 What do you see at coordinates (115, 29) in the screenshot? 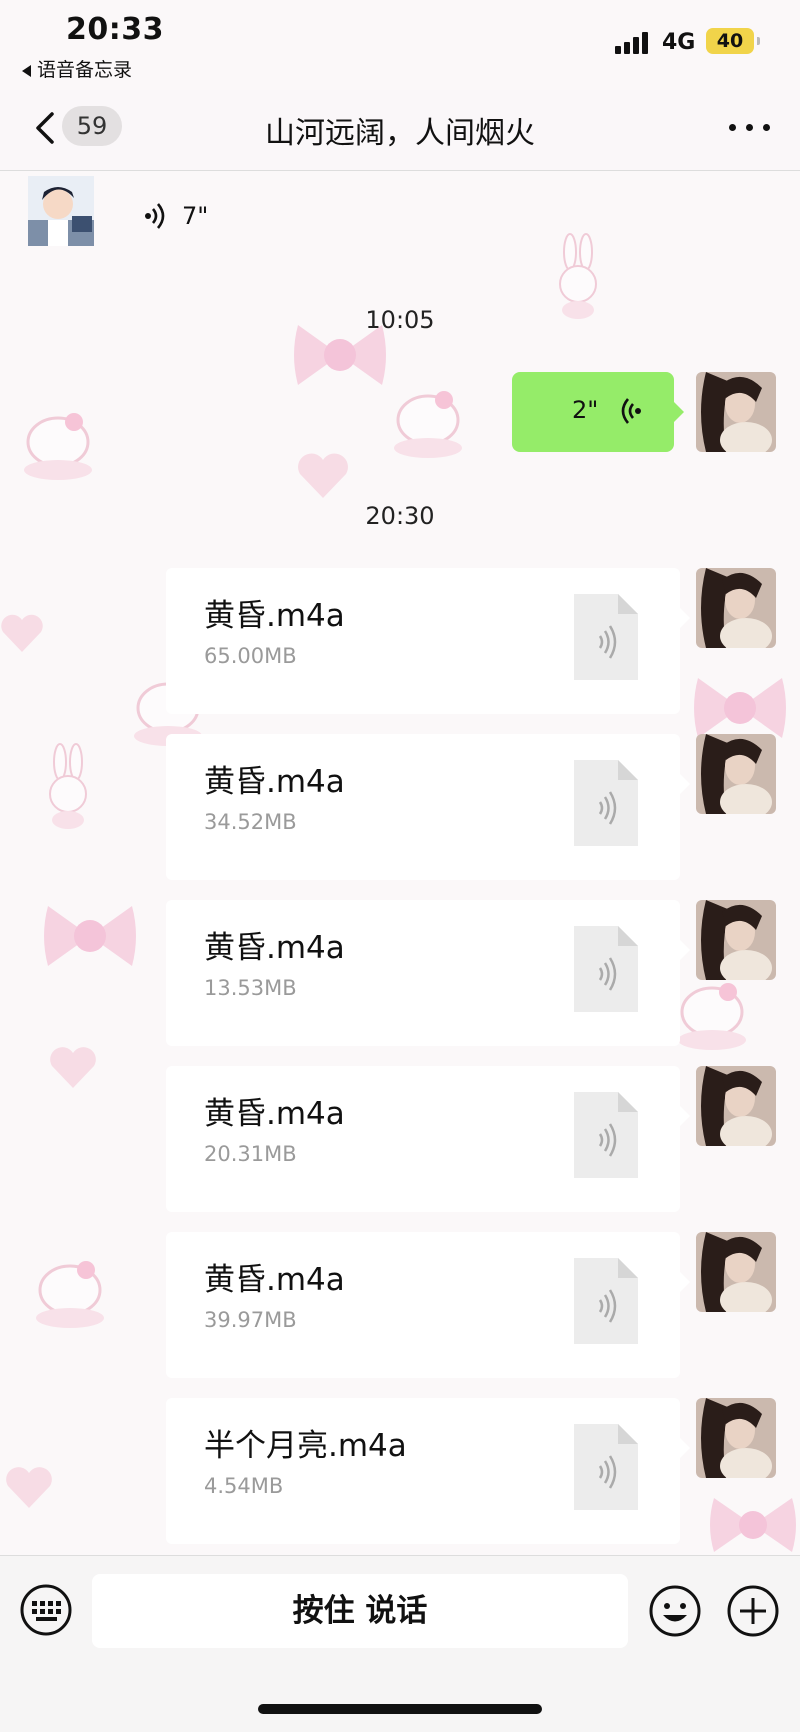
I see `status-time: 20:33` at bounding box center [115, 29].